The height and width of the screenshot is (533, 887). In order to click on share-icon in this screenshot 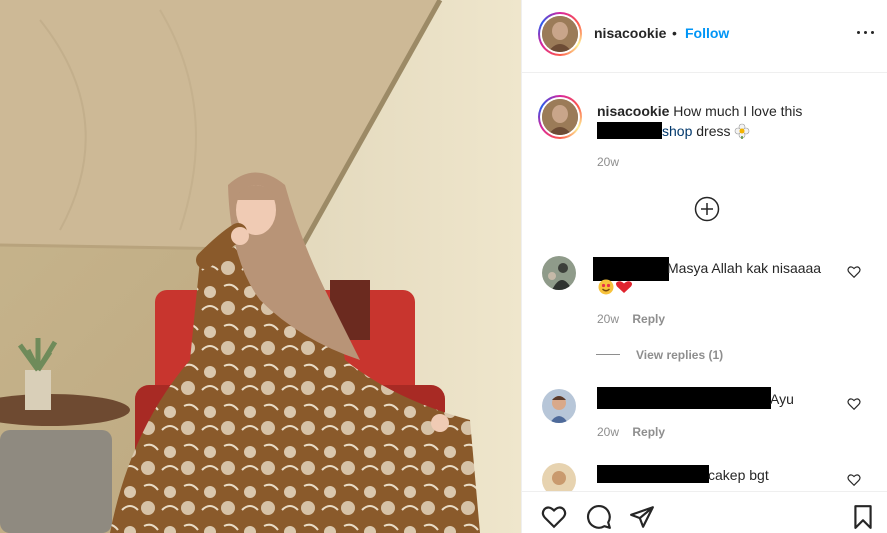, I will do `click(642, 517)`.